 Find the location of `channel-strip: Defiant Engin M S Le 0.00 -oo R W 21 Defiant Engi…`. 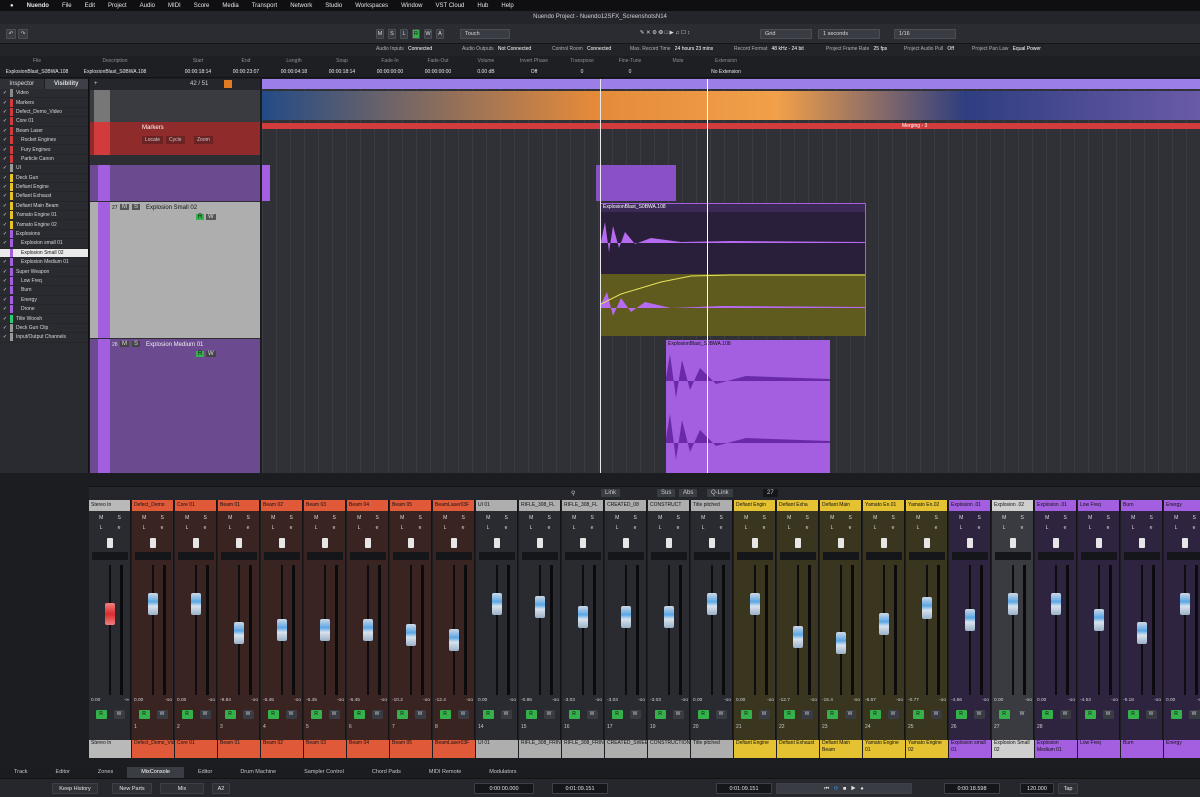

channel-strip: Defiant Engin M S Le 0.00 -oo R W 21 Defiant Engi… is located at coordinates (755, 629).